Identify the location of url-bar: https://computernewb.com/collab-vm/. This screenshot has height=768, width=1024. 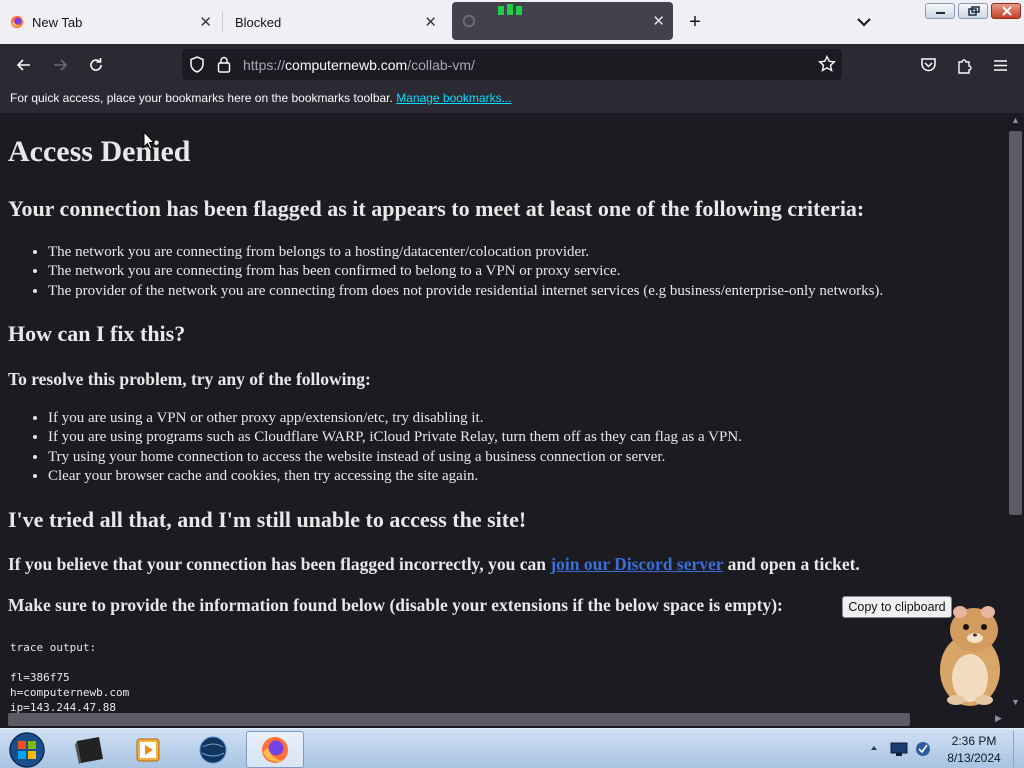
(512, 64).